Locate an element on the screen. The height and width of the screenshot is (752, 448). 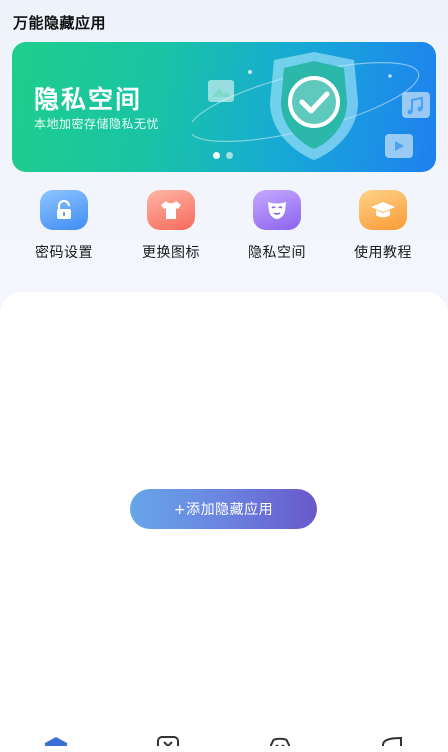
shortcut-grid: 密码设置 更换图标 隐私空间 使用教程 is located at coordinates (224, 230).